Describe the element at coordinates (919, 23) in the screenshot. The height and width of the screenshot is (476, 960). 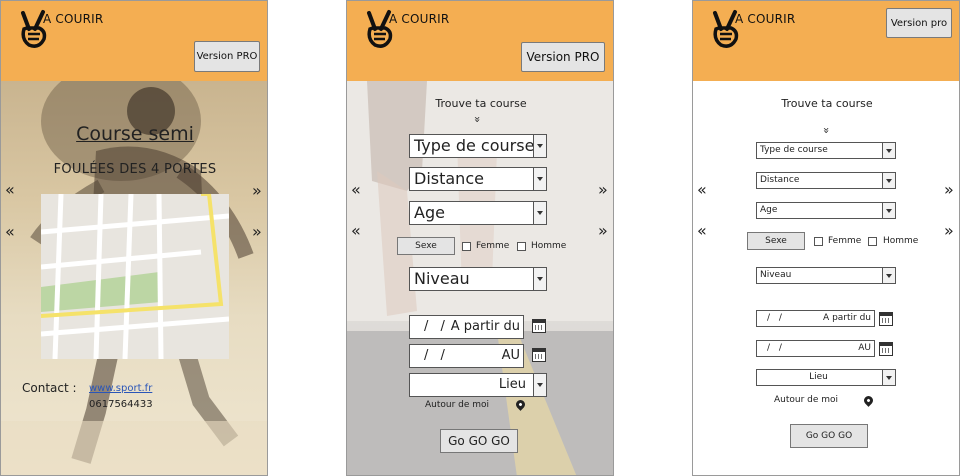
I see `version-pro-button: Version pro` at that location.